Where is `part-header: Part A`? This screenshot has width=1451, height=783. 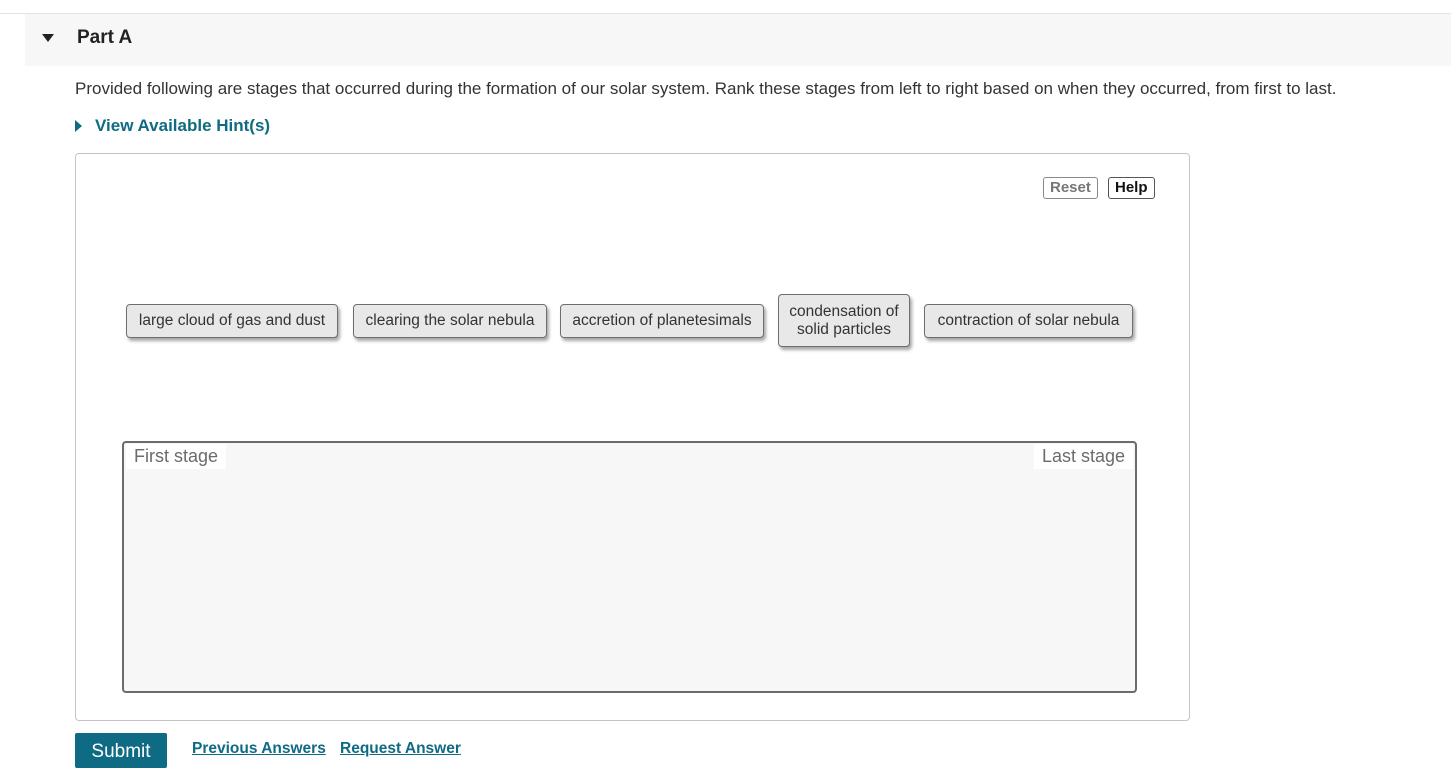 part-header: Part A is located at coordinates (738, 40).